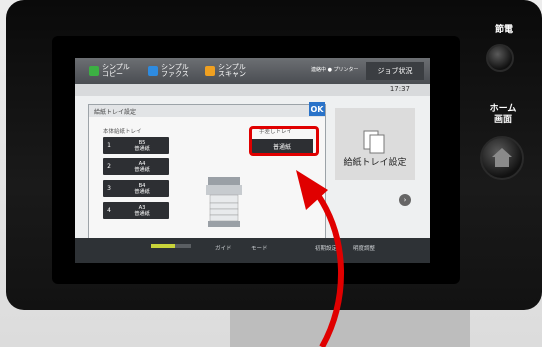 The width and height of the screenshot is (542, 347). What do you see at coordinates (320, 258) in the screenshot?
I see `annotation-arrow` at bounding box center [320, 258].